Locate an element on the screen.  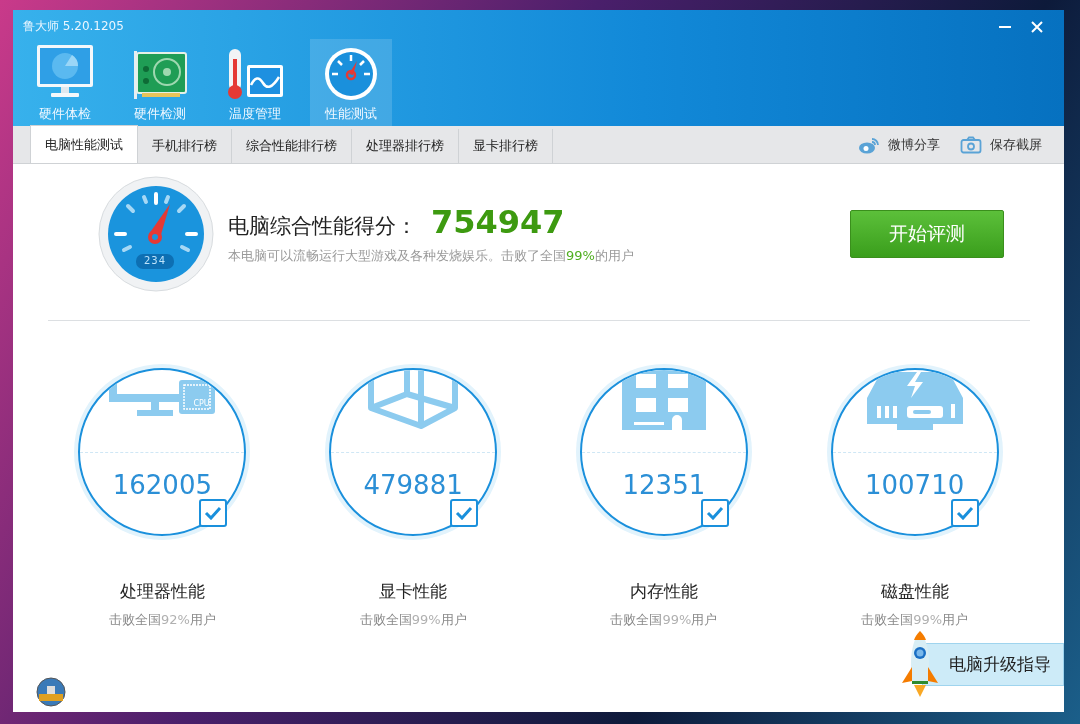
tab: 综合性能排行榜 is located at coordinates (292, 146).